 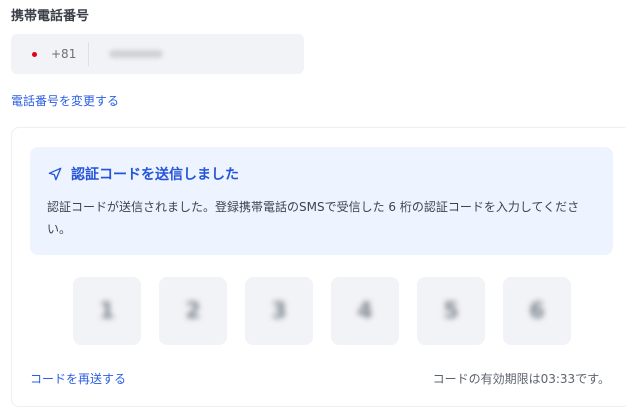 What do you see at coordinates (521, 379) in the screenshot?
I see `code-expiry-text: コードの有効期限は03:33です。` at bounding box center [521, 379].